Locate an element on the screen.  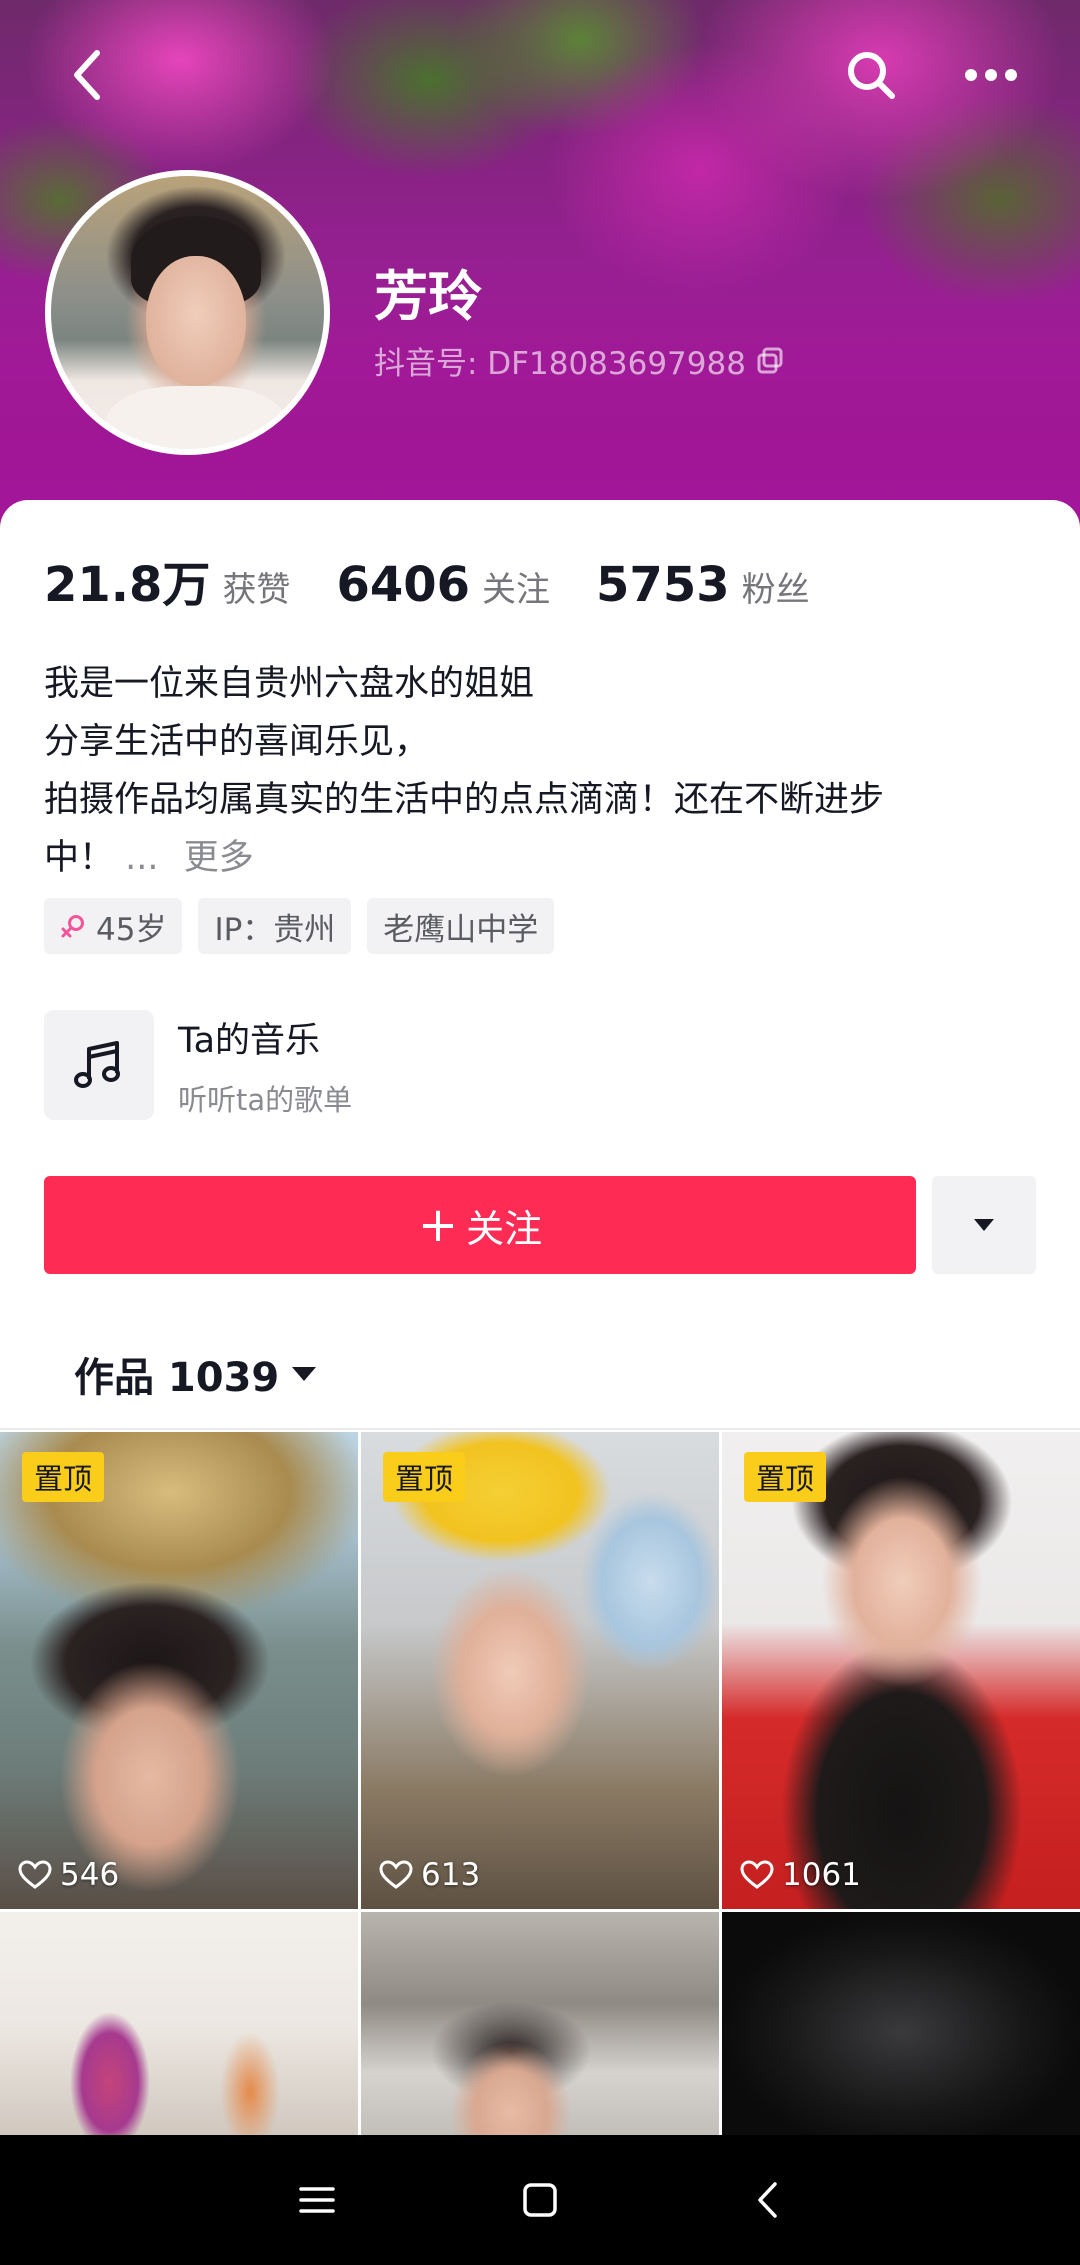
stat-followers-value: 5753 is located at coordinates (663, 585).